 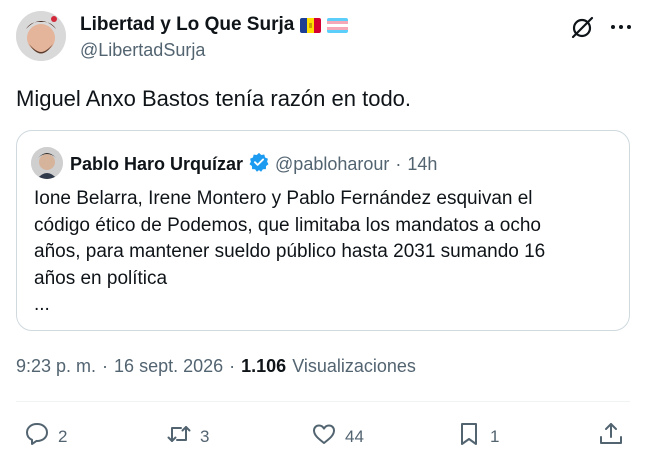 I want to click on bookmark-button: 1, so click(x=477, y=436).